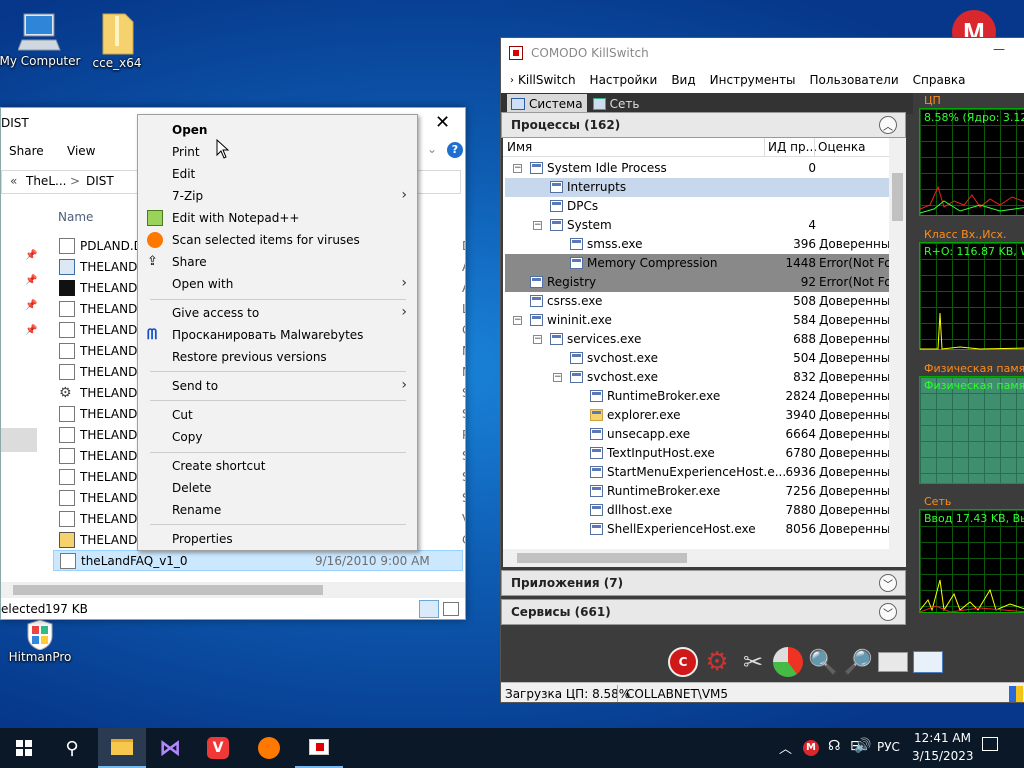 The height and width of the screenshot is (768, 1024). What do you see at coordinates (277, 335) in the screenshot?
I see `menu-item-malwarebytes: ᗰ Просканировать Malwarebytes` at bounding box center [277, 335].